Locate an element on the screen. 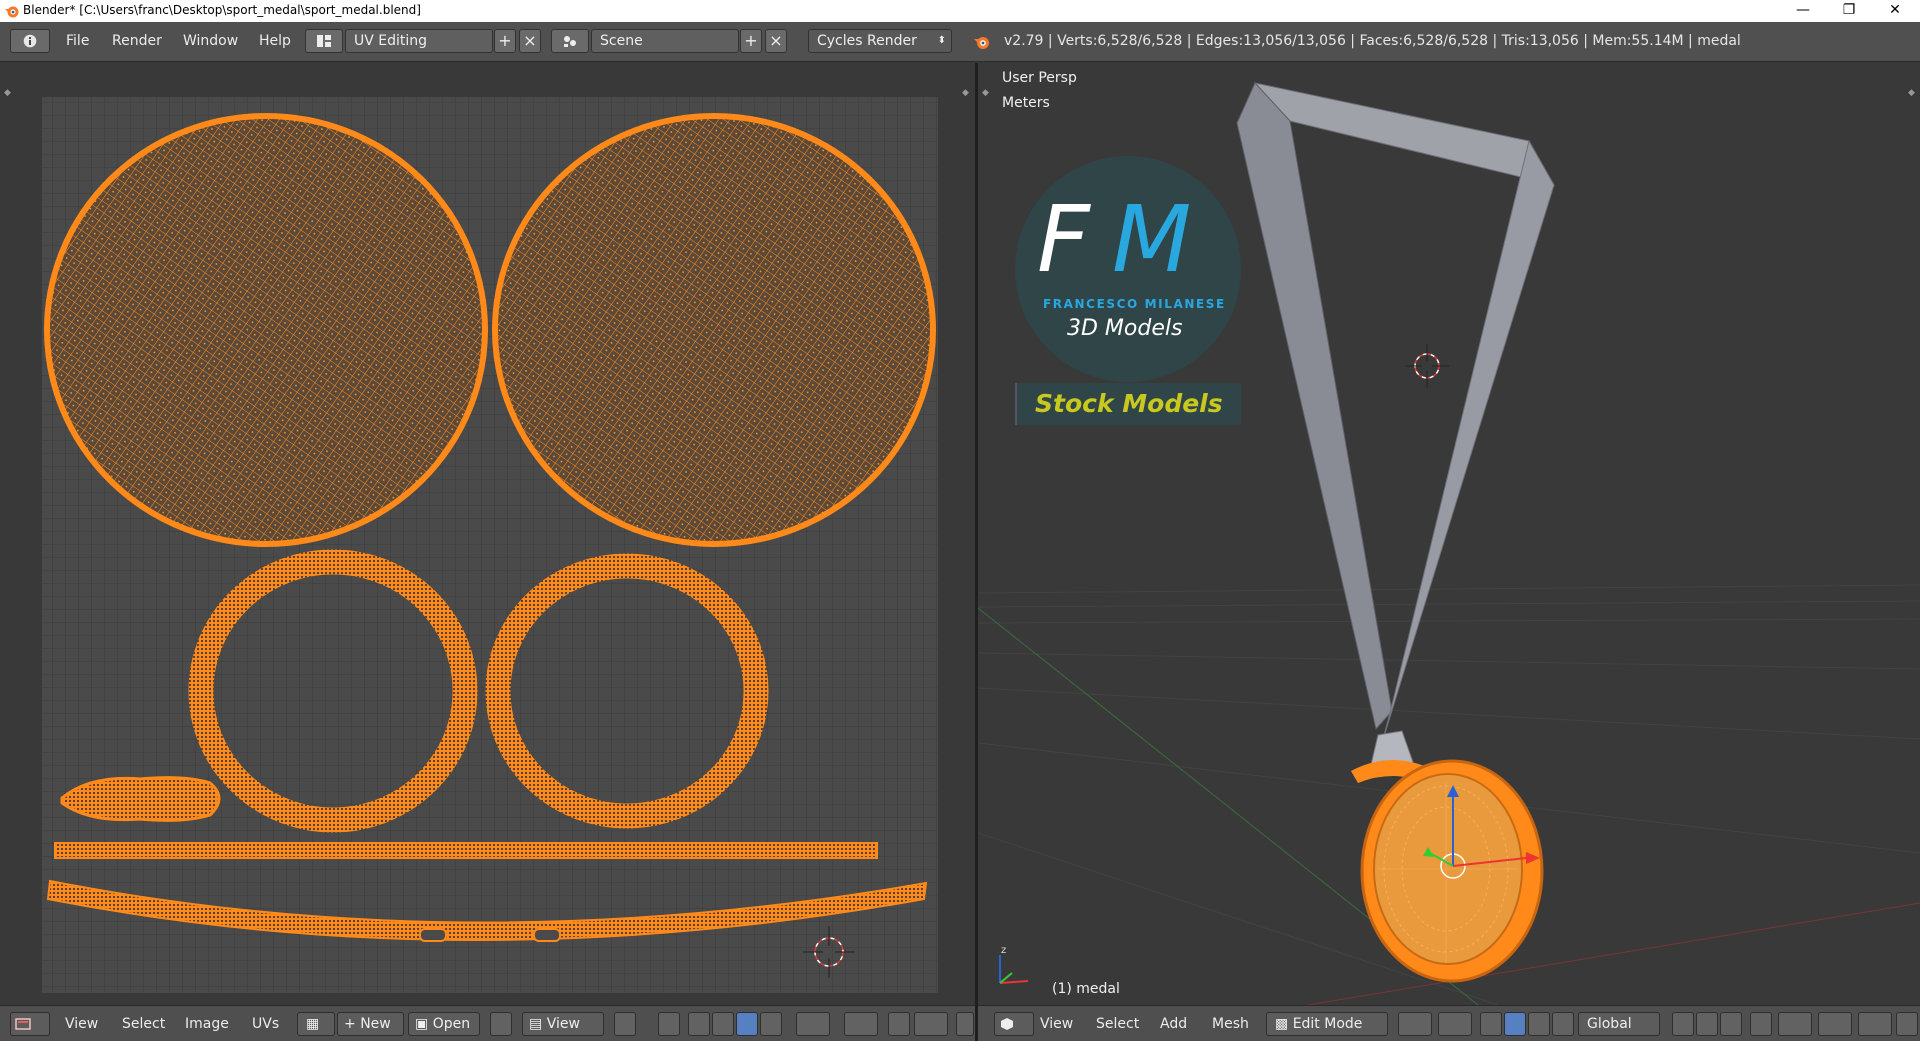 This screenshot has height=1041, width=1920. updown-arrow-icon: ⬍ is located at coordinates (941, 40).